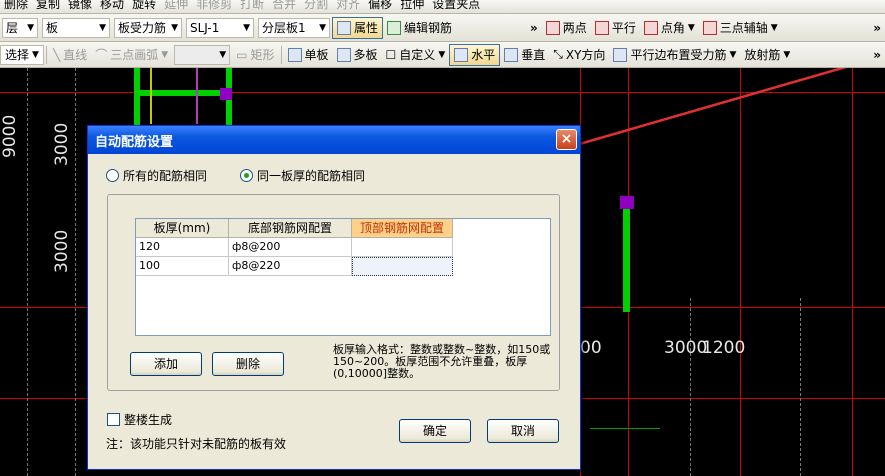 The width and height of the screenshot is (885, 476). Describe the element at coordinates (182, 247) in the screenshot. I see `table-cell-thickness: 120` at that location.